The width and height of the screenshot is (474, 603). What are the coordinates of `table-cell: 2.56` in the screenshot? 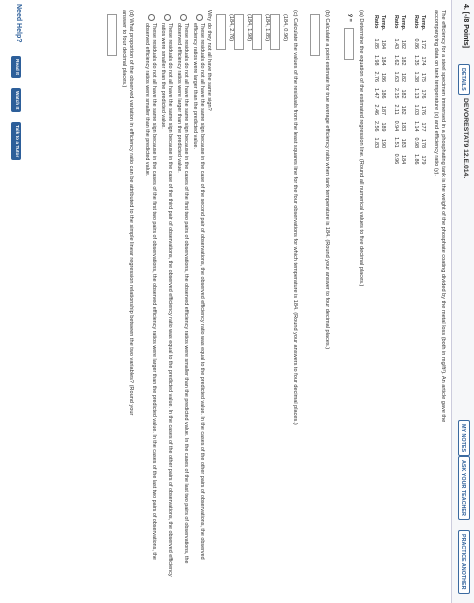 It's located at (376, 126).